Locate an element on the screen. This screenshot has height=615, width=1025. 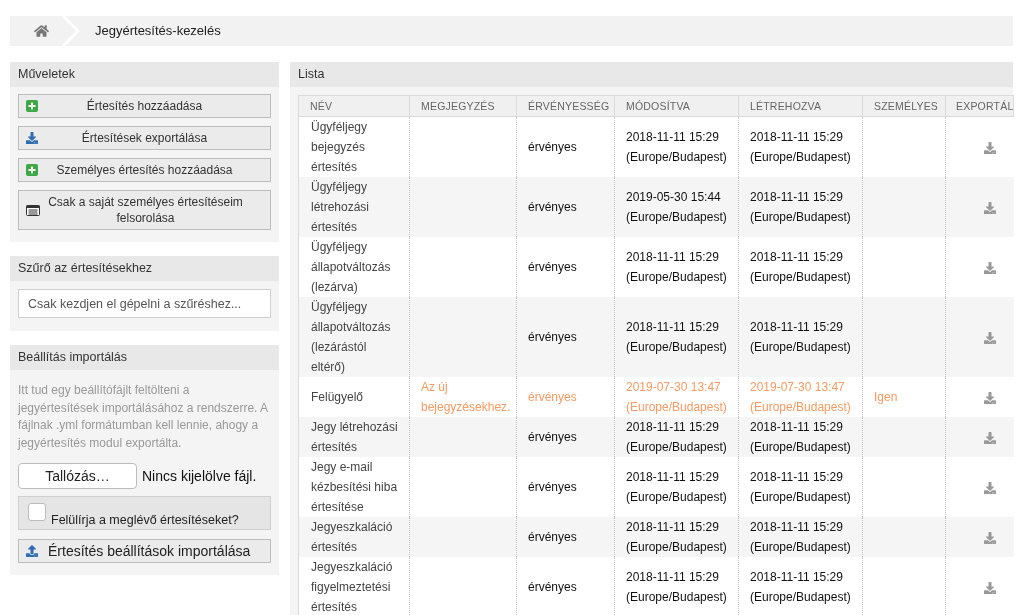
checkbox-label: Felülírja a meglévő értesítéseket? is located at coordinates (145, 520).